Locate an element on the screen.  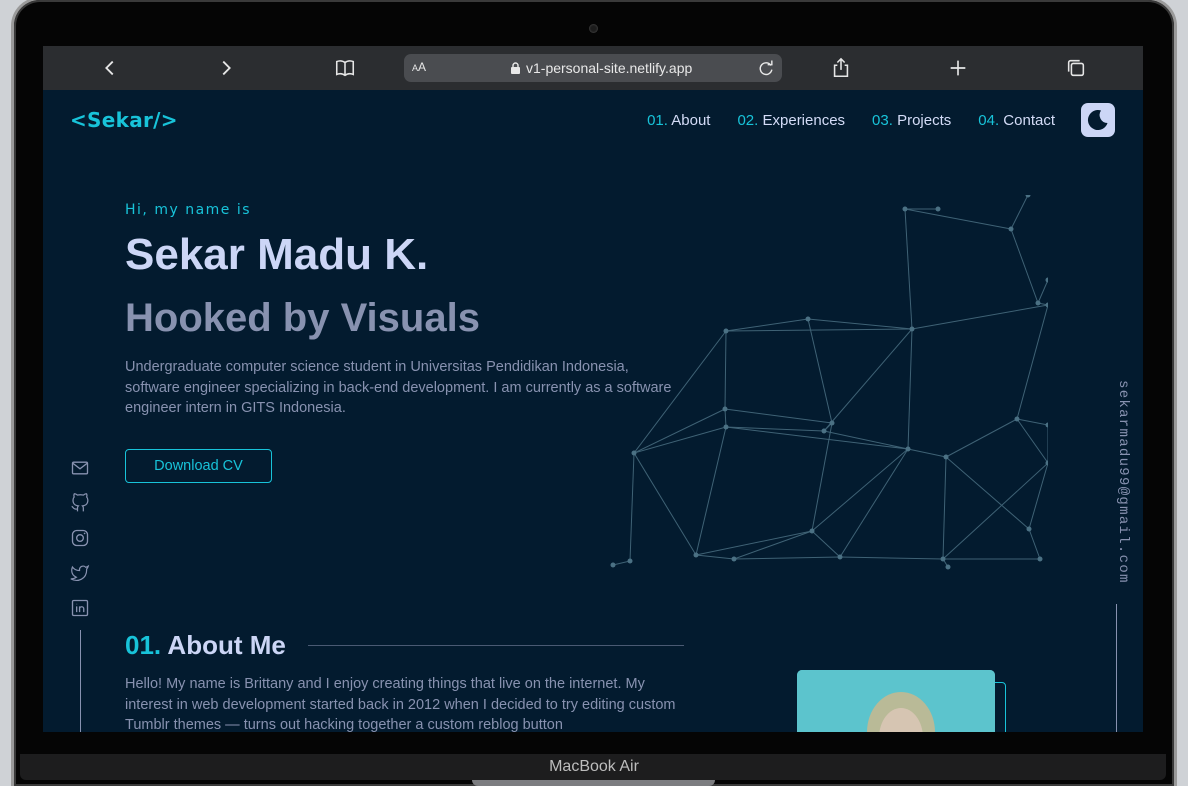
site-logo: <Sekar/> is located at coordinates (124, 120).